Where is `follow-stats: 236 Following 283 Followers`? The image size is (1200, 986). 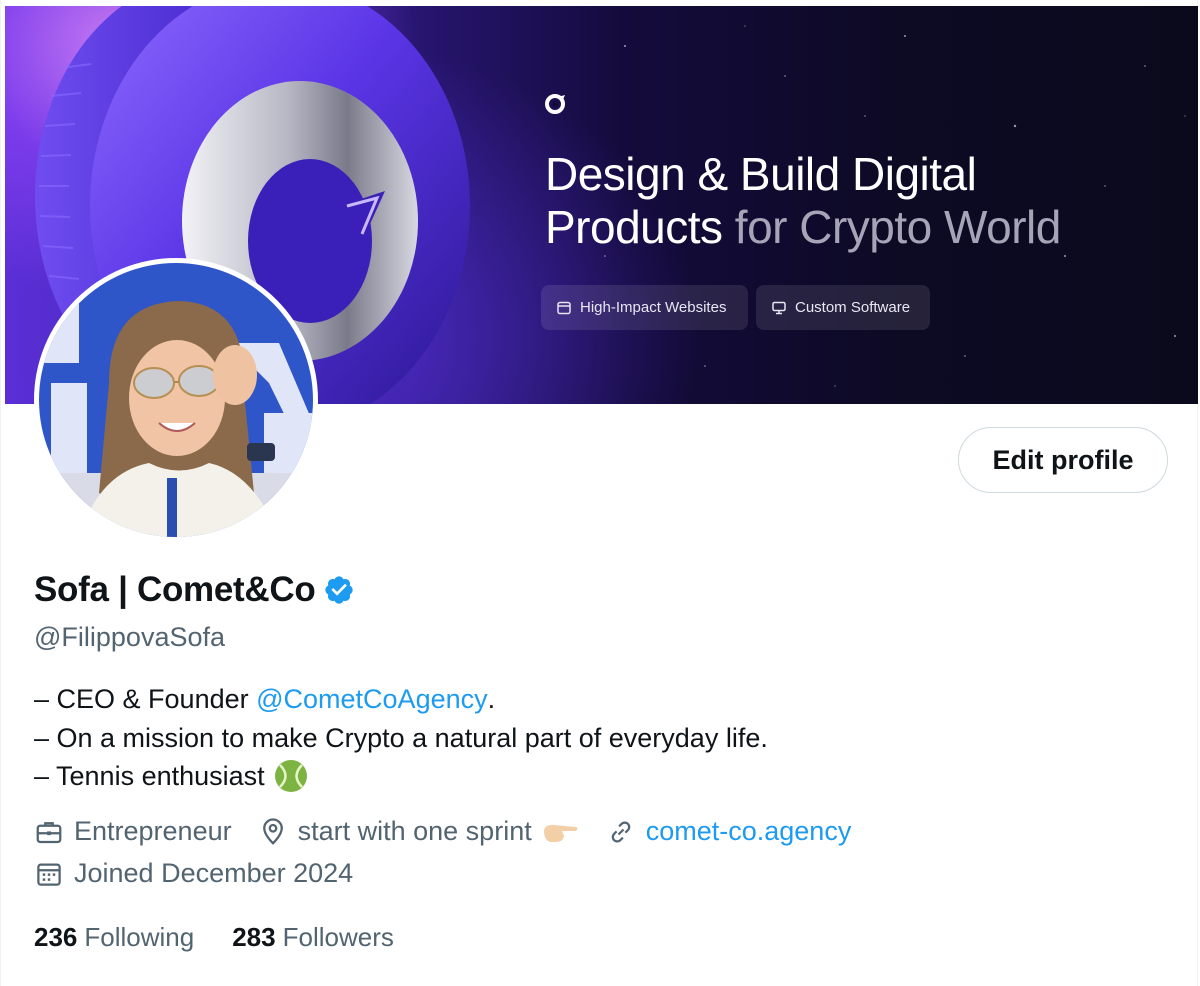
follow-stats: 236 Following 283 Followers is located at coordinates (214, 937).